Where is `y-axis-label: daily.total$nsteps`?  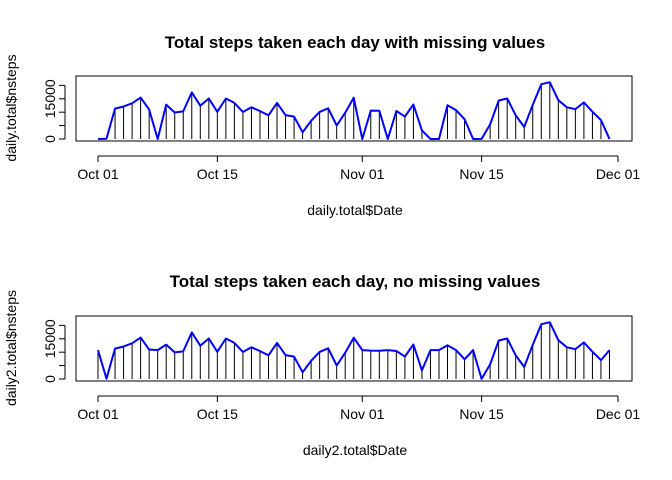
y-axis-label: daily.total$nsteps is located at coordinates (11, 107).